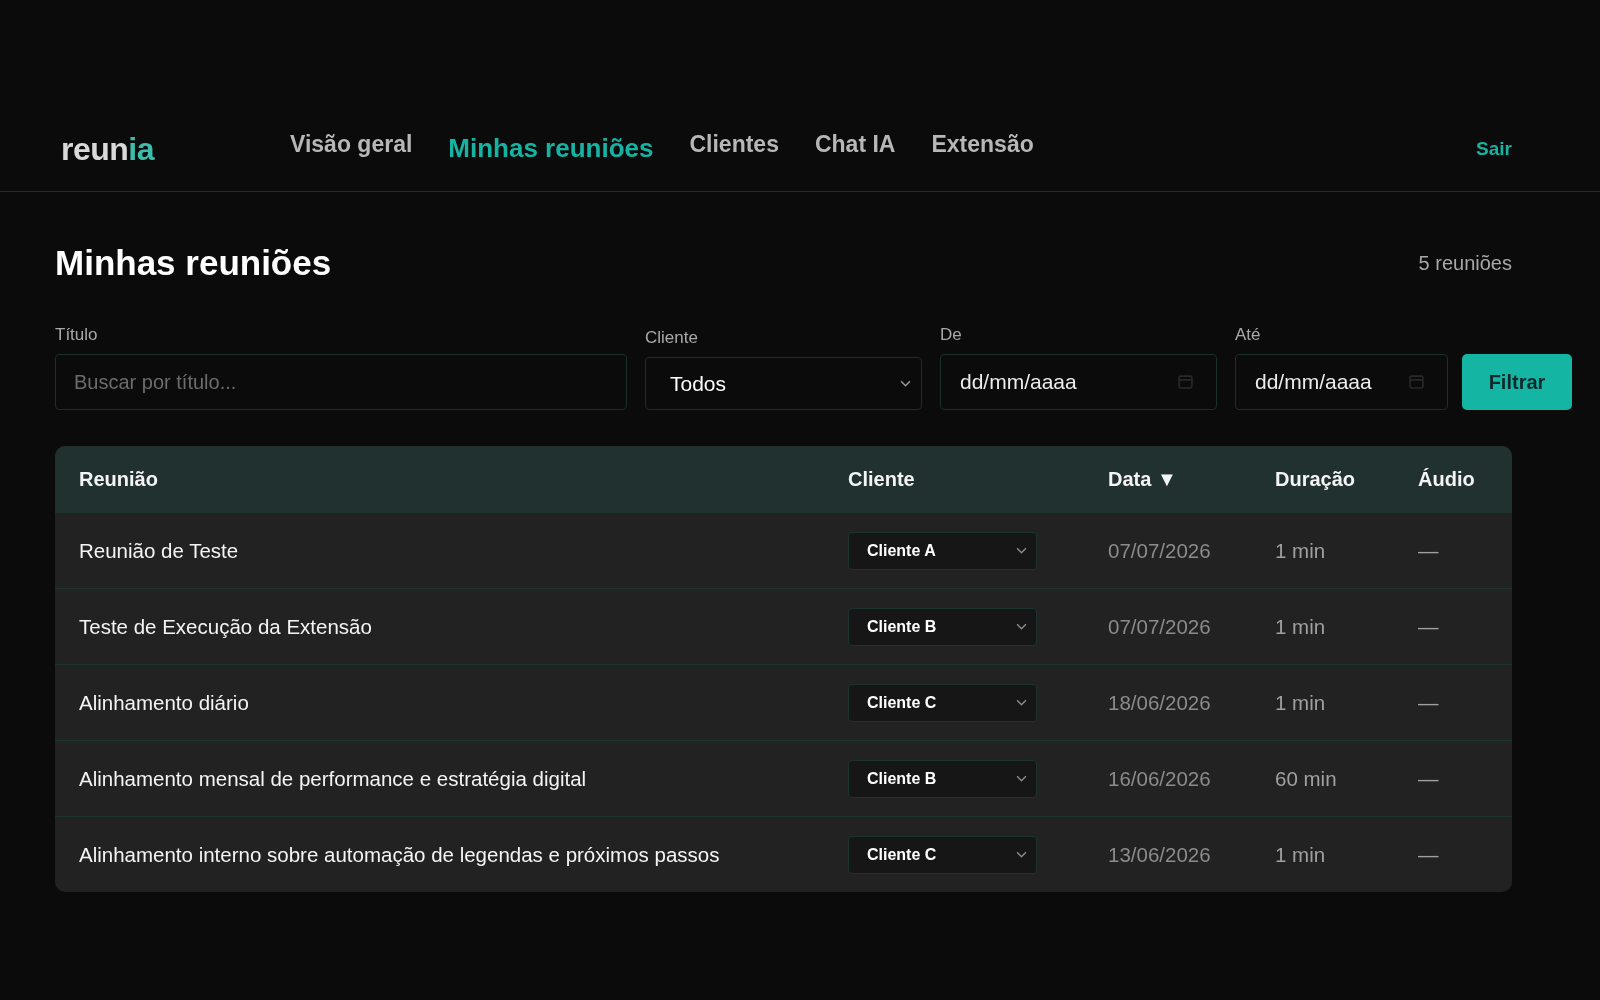 This screenshot has width=1600, height=1000. Describe the element at coordinates (1465, 263) in the screenshot. I see `meeting-count: 5 reuniões` at that location.